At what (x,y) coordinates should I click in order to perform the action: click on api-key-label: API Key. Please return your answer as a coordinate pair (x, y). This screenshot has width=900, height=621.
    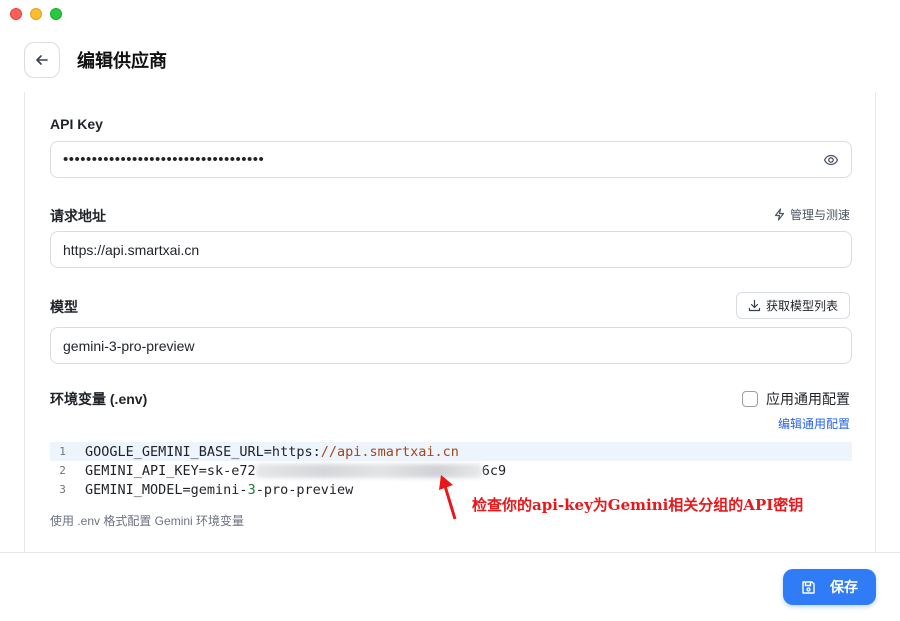
    Looking at the image, I should click on (76, 124).